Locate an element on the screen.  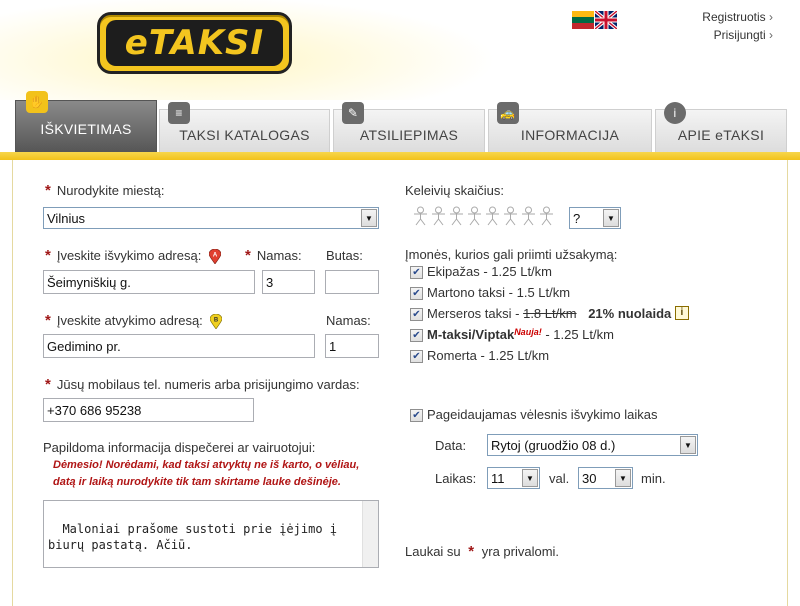
account-links: Registruotis Prisijungti is located at coordinates (737, 26).